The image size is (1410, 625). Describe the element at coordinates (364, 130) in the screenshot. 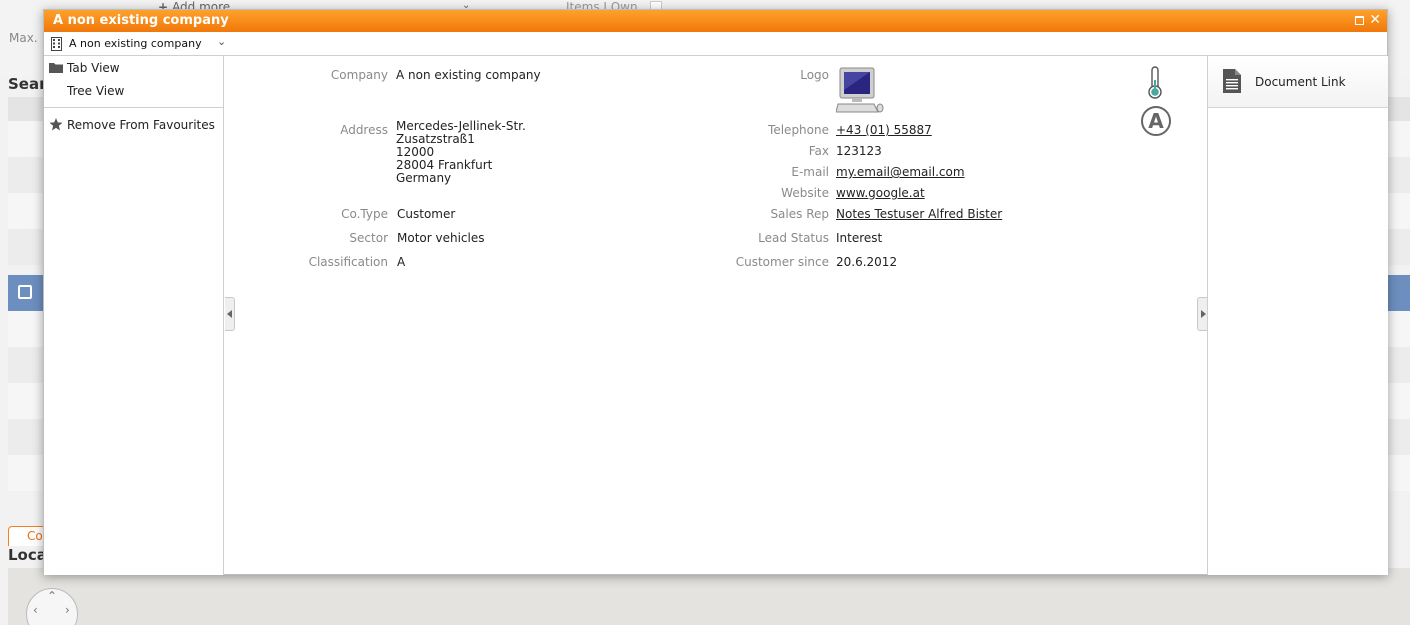

I see `address-label: Address` at that location.